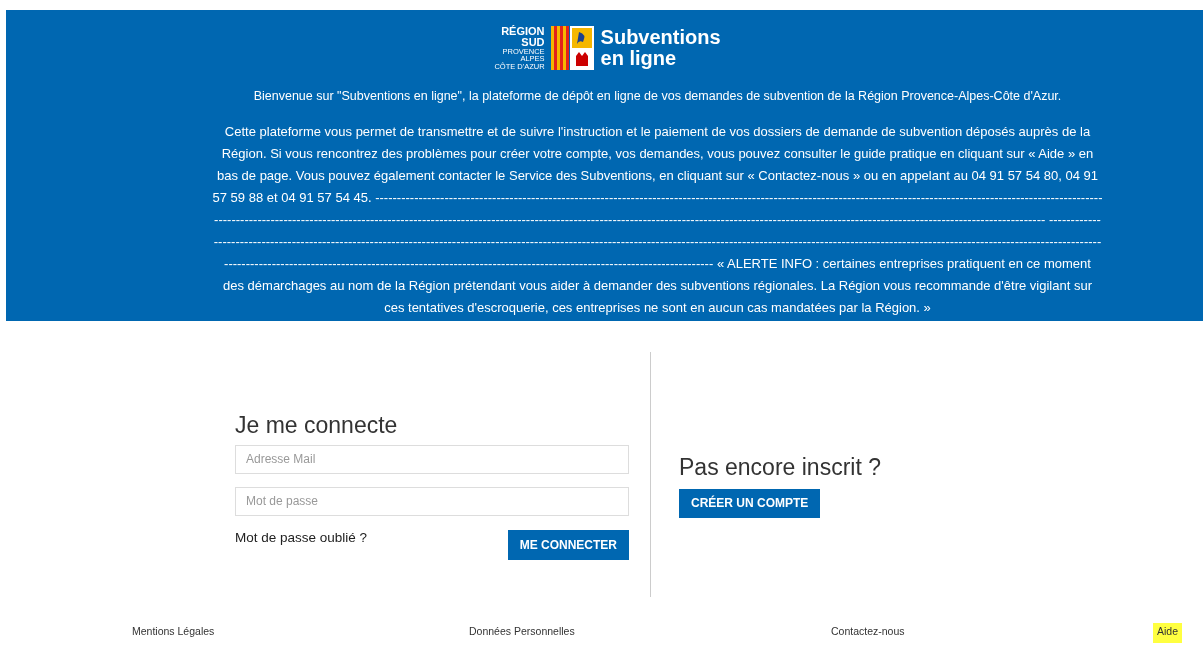 The height and width of the screenshot is (646, 1203). I want to click on footer-link: Contactez-nous, so click(868, 633).